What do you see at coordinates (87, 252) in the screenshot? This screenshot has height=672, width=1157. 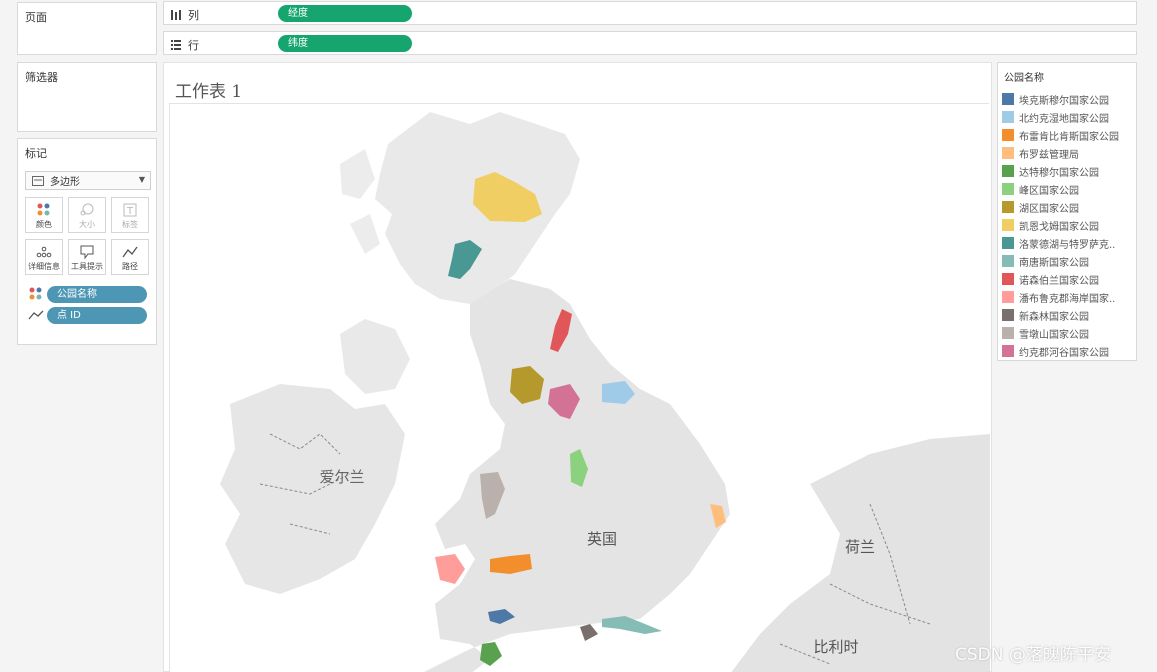 I see `tooltip-icon` at bounding box center [87, 252].